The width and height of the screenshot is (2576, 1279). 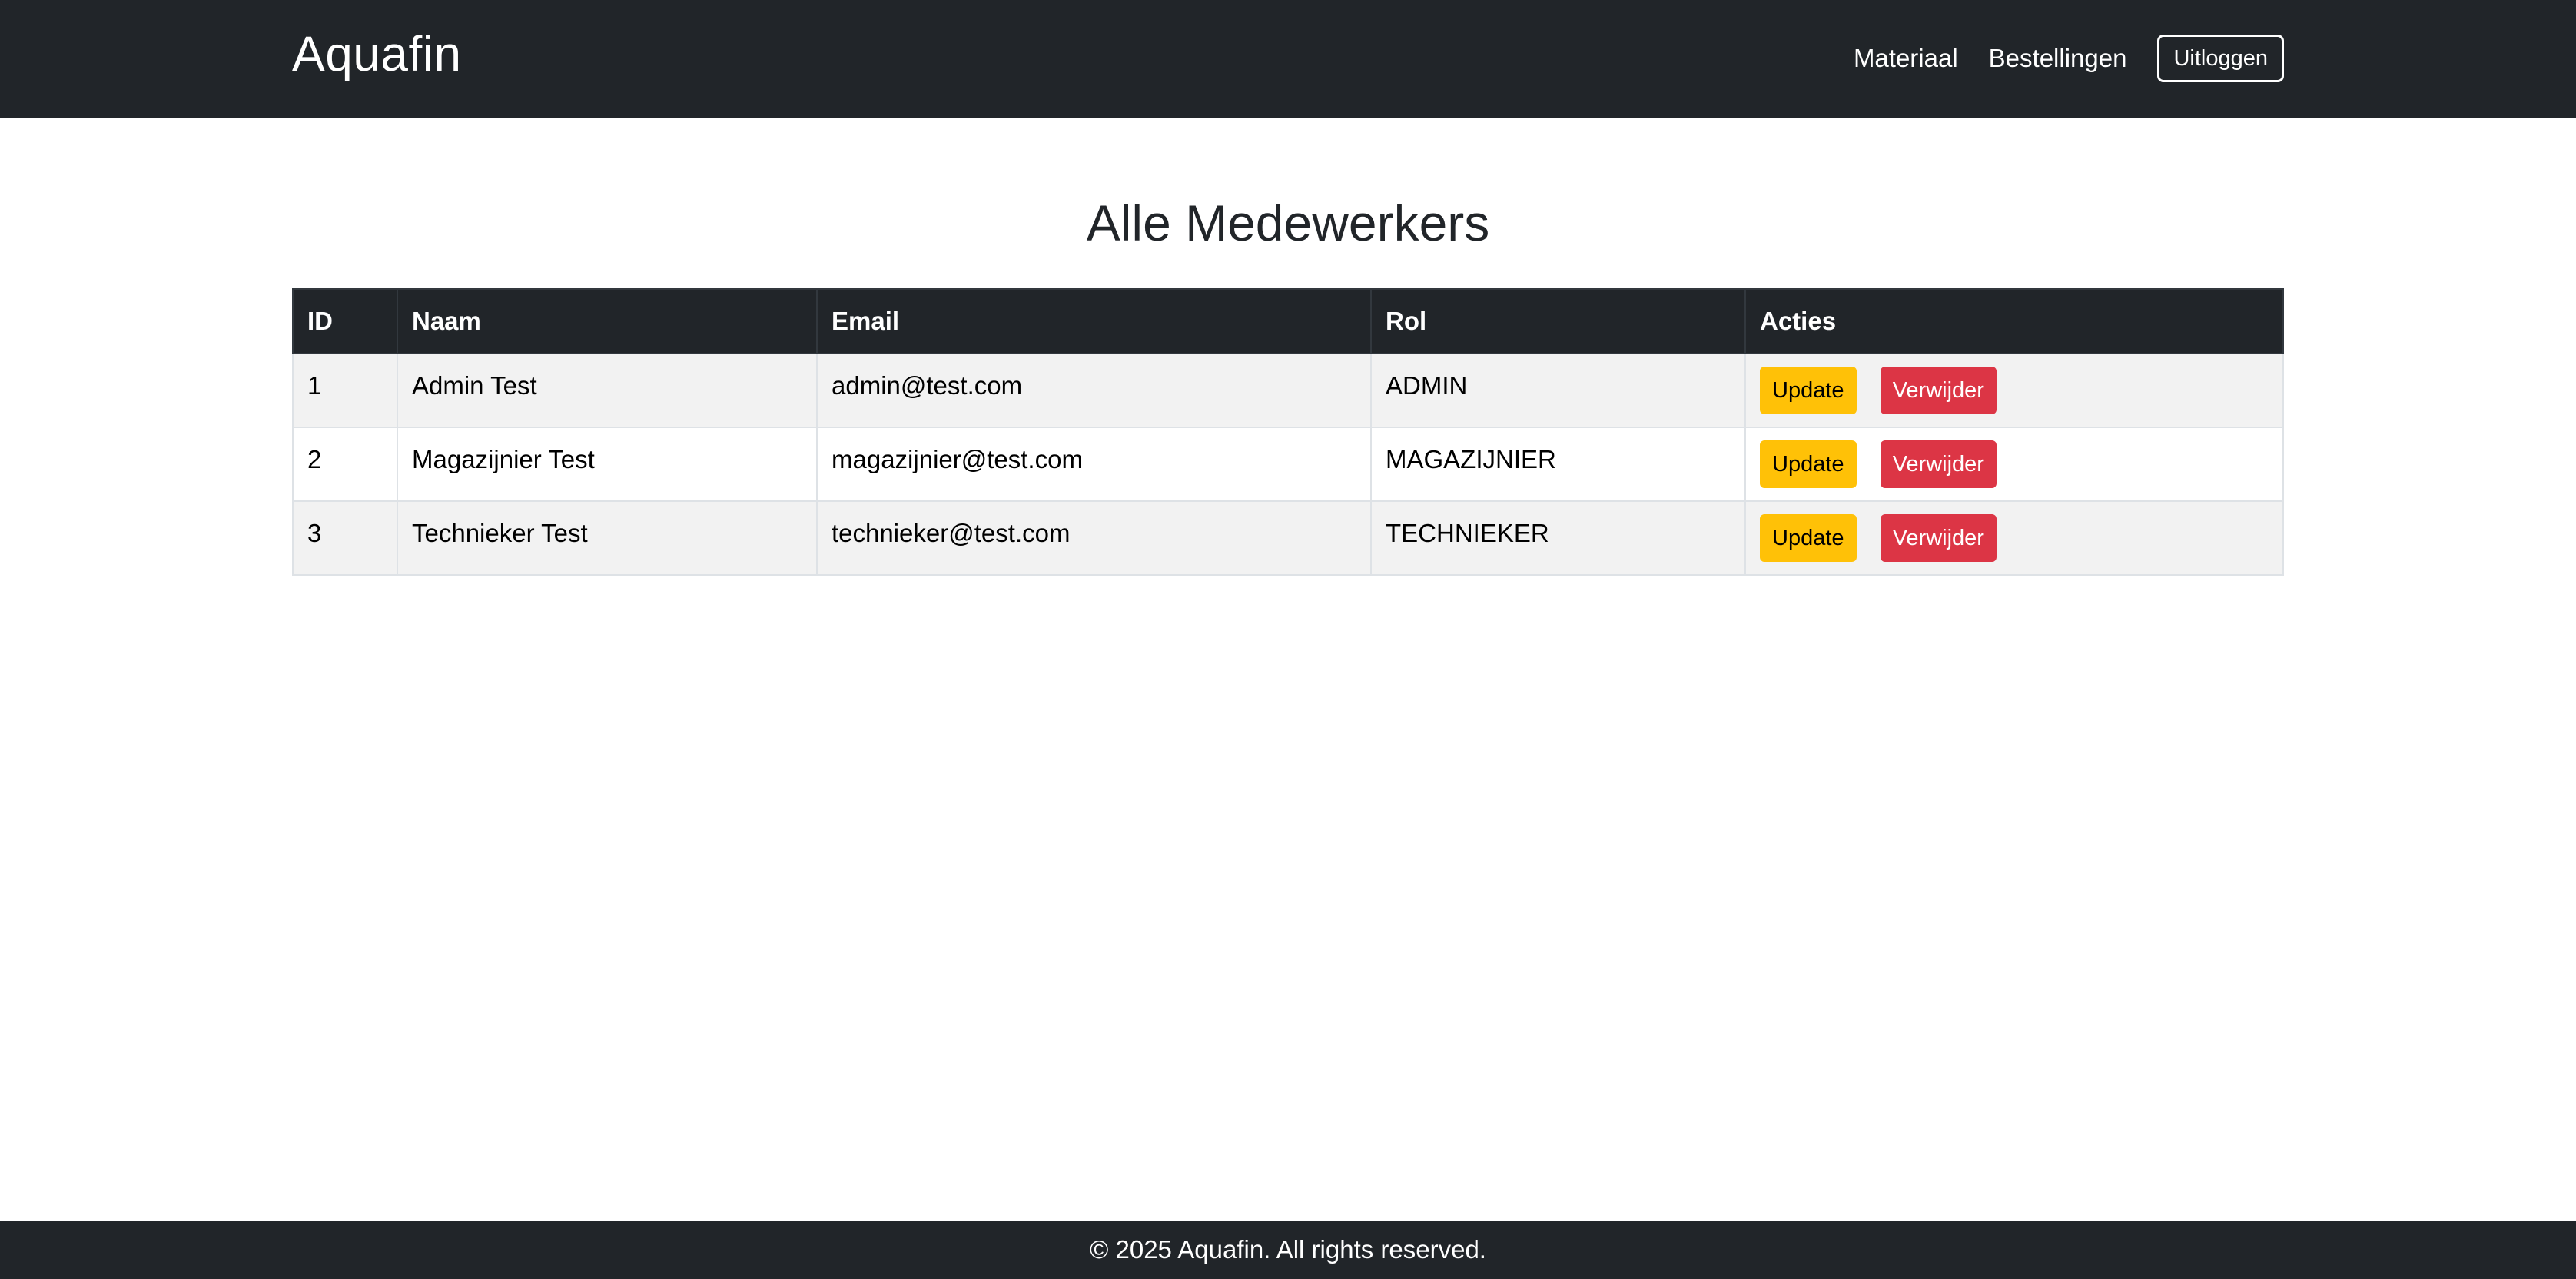 What do you see at coordinates (345, 464) in the screenshot?
I see `cell-id: 2` at bounding box center [345, 464].